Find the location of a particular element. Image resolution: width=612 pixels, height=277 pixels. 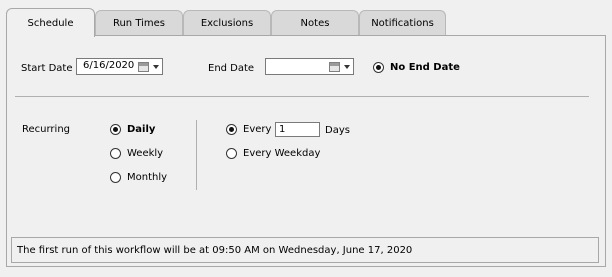

recurring-label: Recurring is located at coordinates (46, 129).